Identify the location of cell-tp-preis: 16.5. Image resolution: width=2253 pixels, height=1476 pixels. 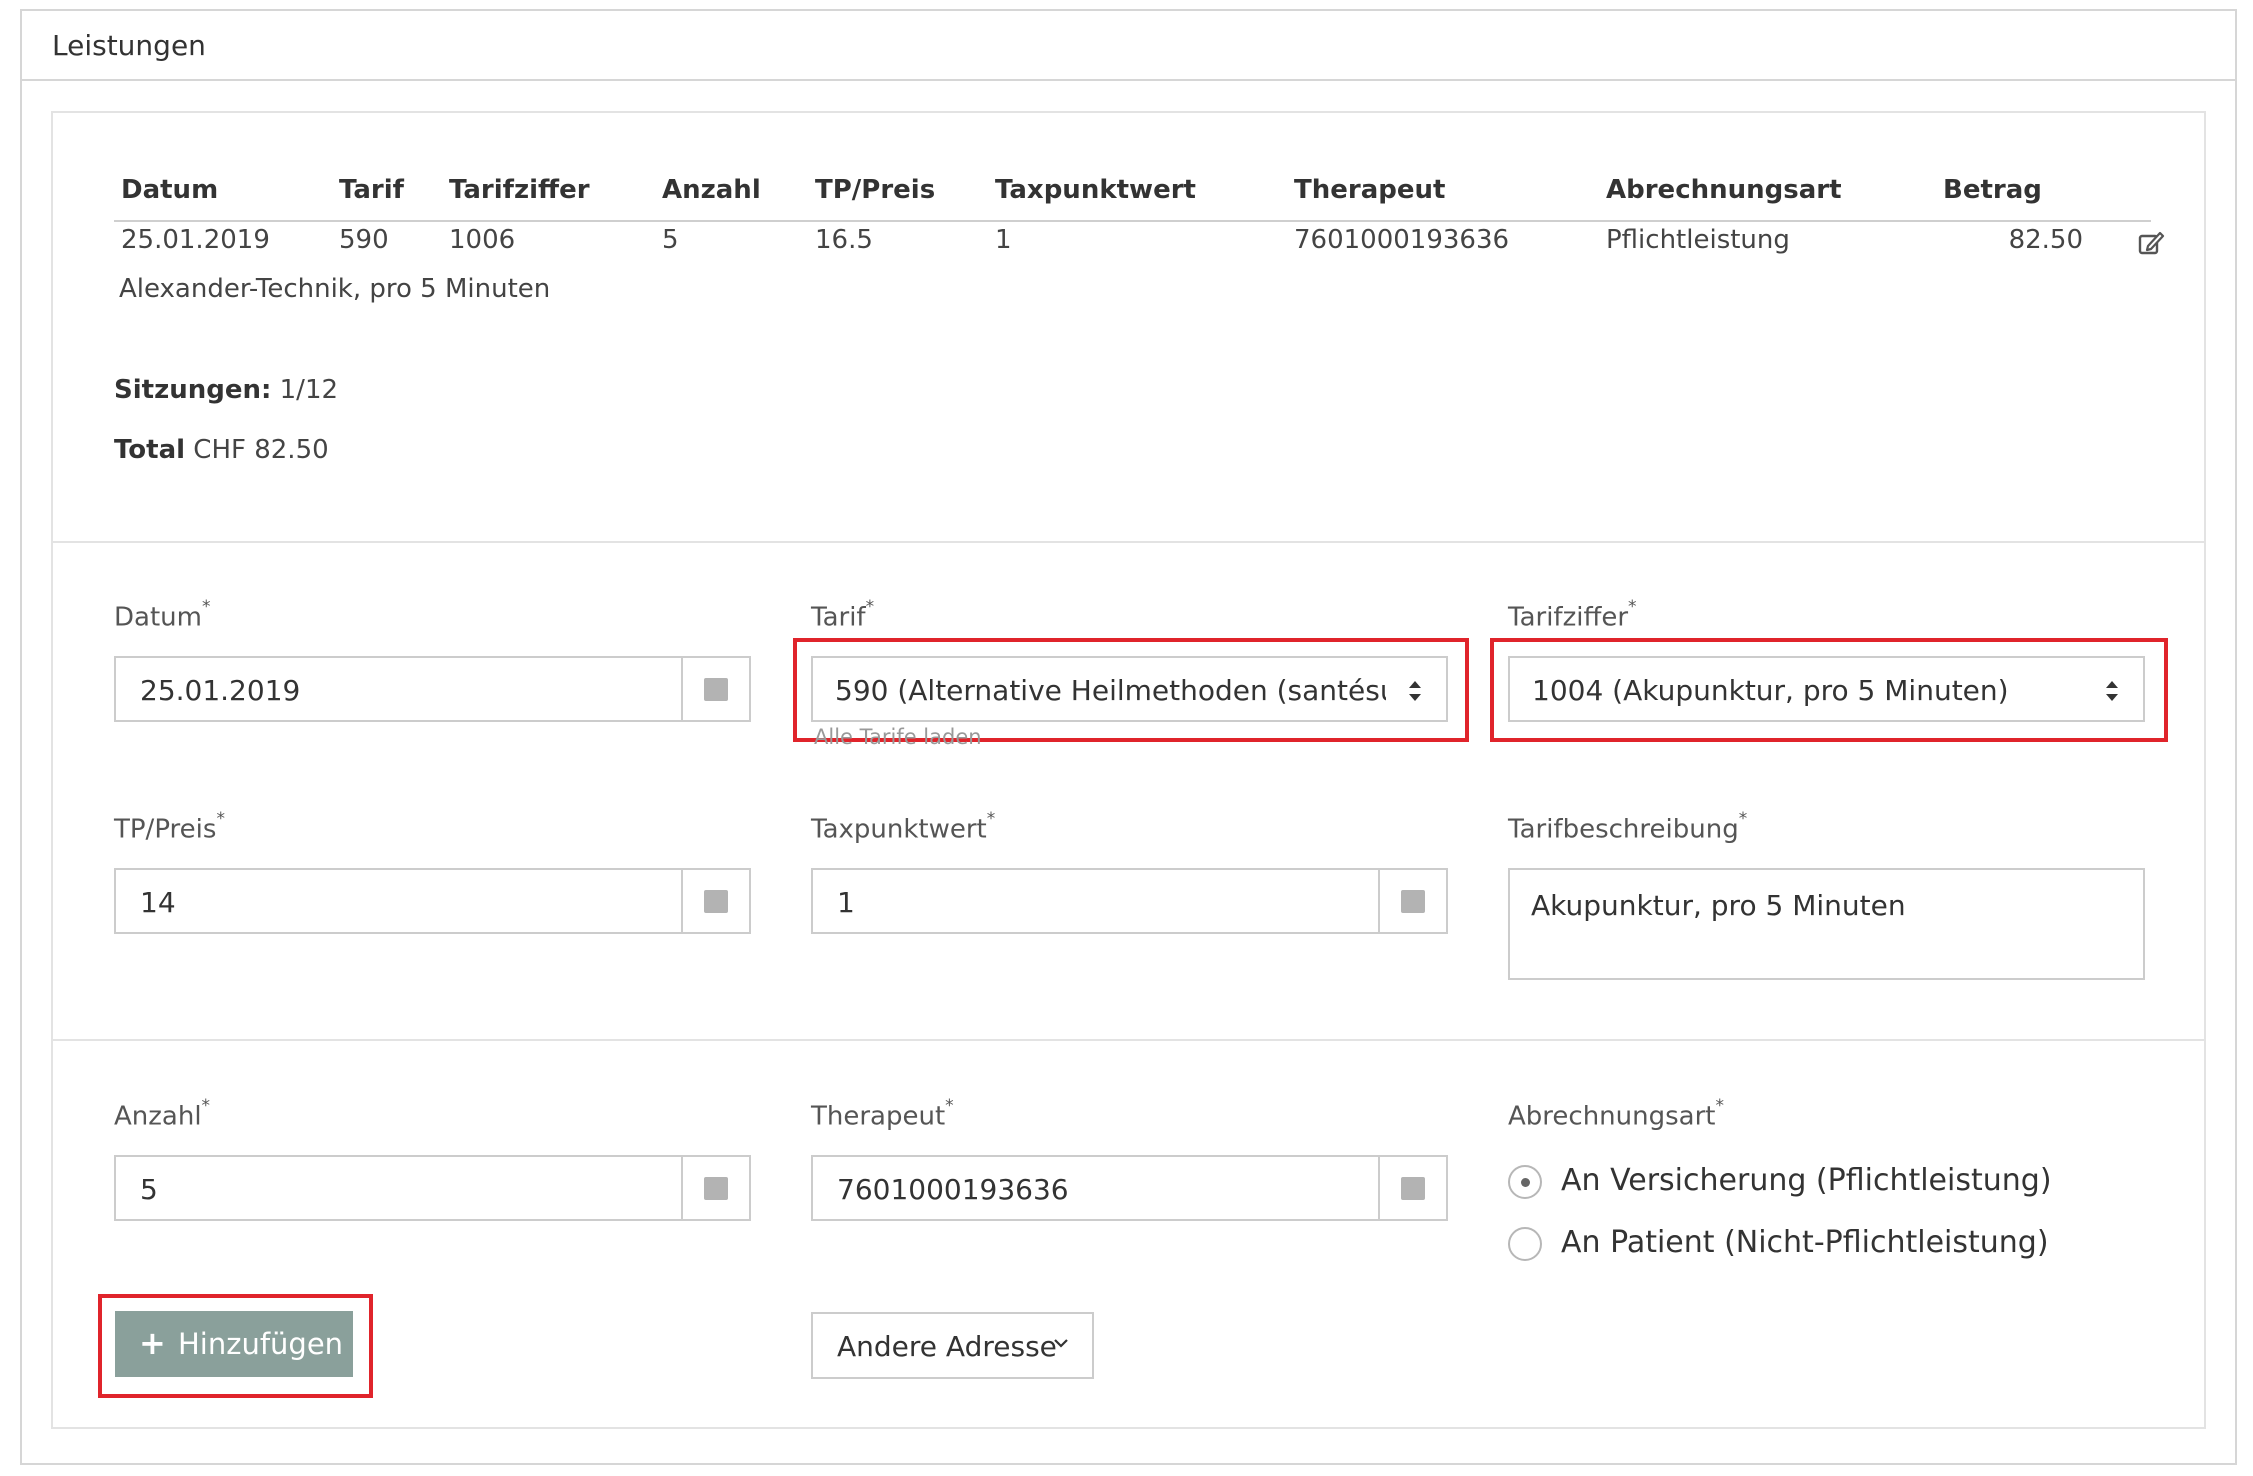
(844, 240).